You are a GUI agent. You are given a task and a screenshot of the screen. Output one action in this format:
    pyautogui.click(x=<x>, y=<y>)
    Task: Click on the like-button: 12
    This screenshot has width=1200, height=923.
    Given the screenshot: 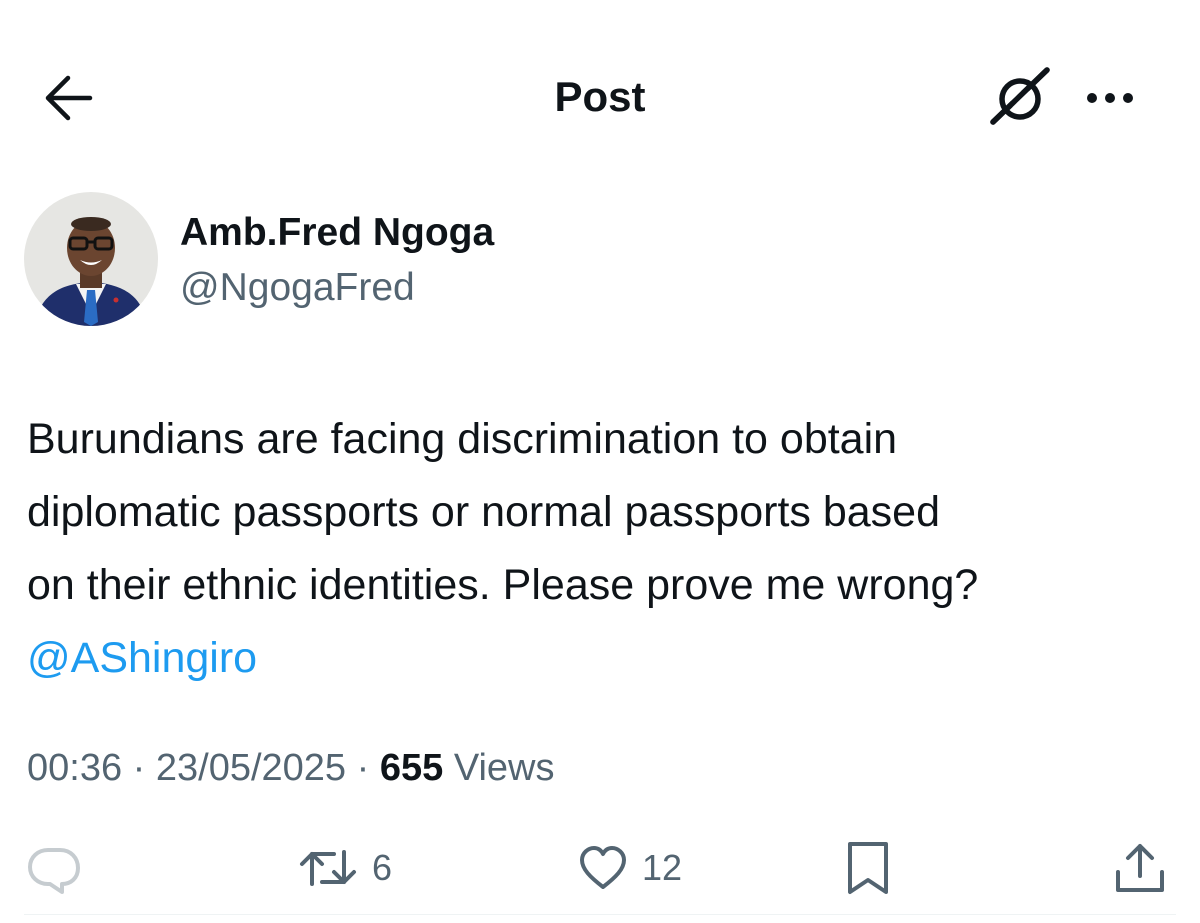 What is the action you would take?
    pyautogui.click(x=630, y=867)
    